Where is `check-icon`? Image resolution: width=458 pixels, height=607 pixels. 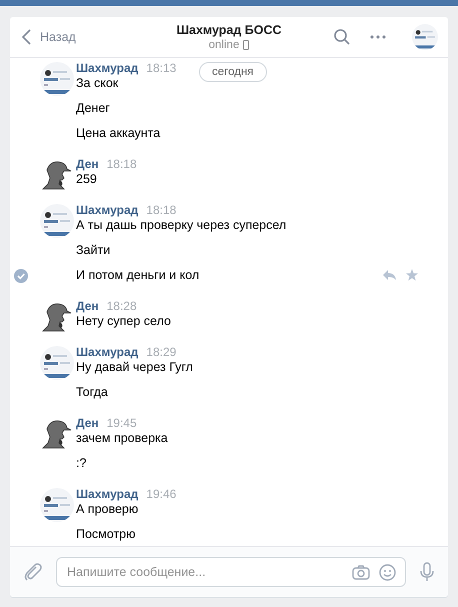 check-icon is located at coordinates (21, 276).